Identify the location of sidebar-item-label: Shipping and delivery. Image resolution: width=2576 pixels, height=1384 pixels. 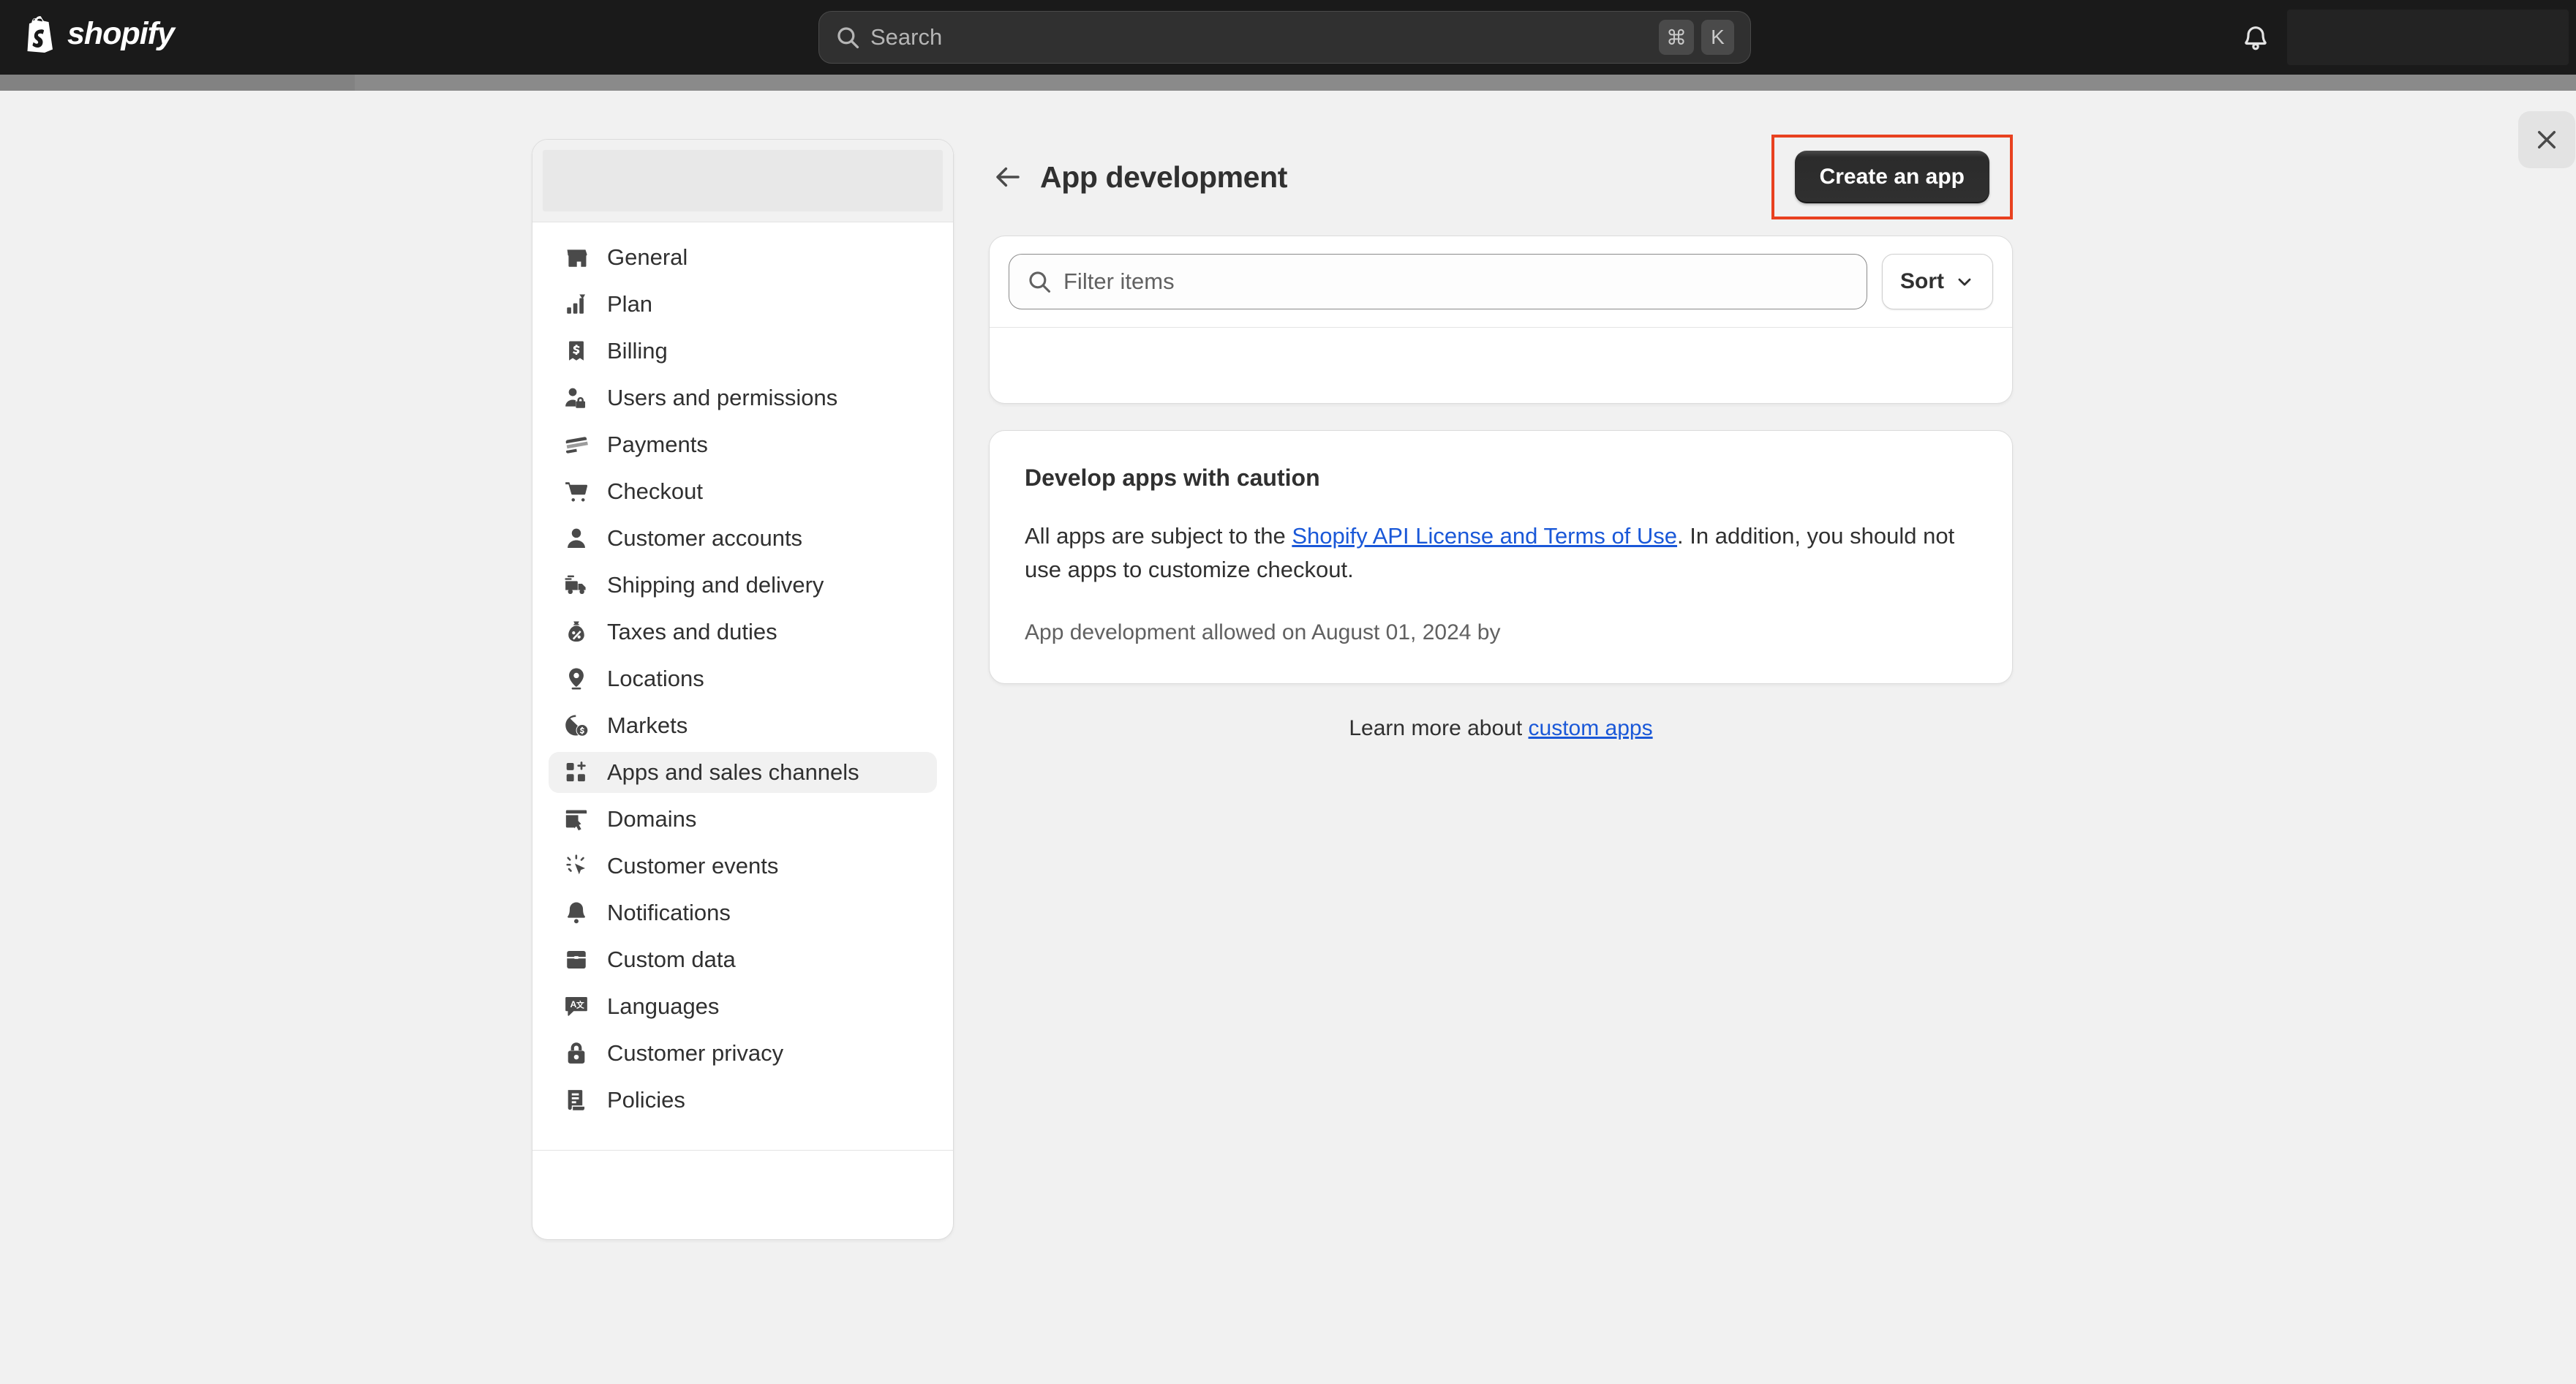
(715, 585).